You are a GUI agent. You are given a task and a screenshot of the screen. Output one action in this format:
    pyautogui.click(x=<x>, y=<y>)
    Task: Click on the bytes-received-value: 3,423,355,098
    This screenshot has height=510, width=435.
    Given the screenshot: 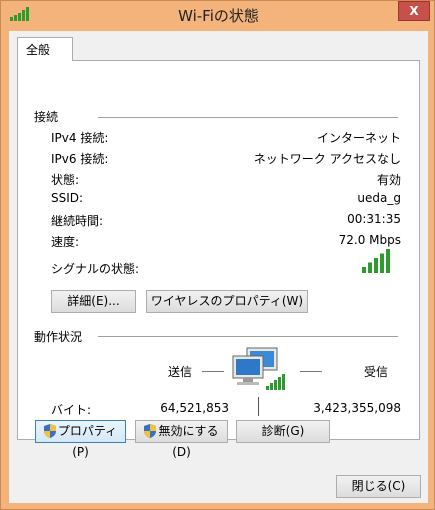 What is the action you would take?
    pyautogui.click(x=357, y=408)
    